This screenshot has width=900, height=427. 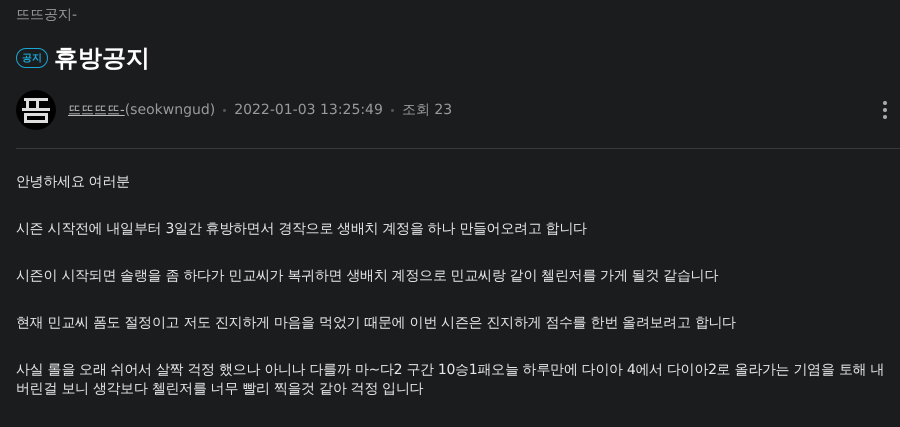 I want to click on more-icon, so click(x=885, y=110).